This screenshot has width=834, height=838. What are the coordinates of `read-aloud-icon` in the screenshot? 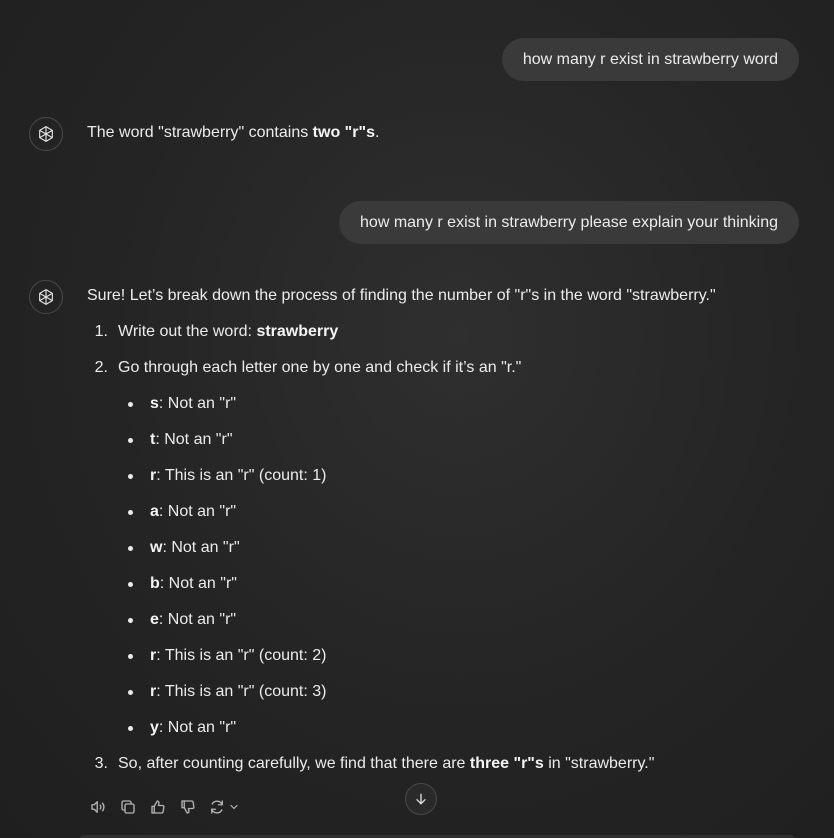 It's located at (98, 807).